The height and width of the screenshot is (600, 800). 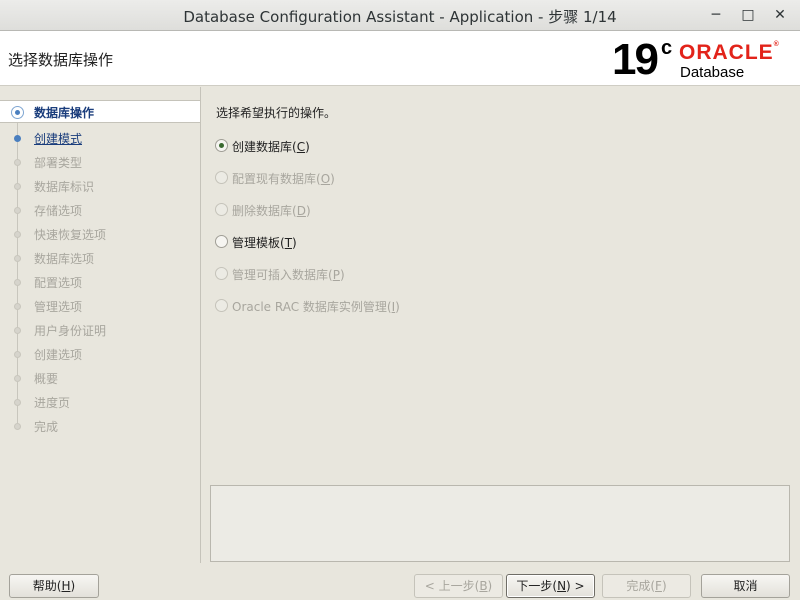 I want to click on oracle-database-logo: 19 c ORACLE® Database, so click(x=702, y=59).